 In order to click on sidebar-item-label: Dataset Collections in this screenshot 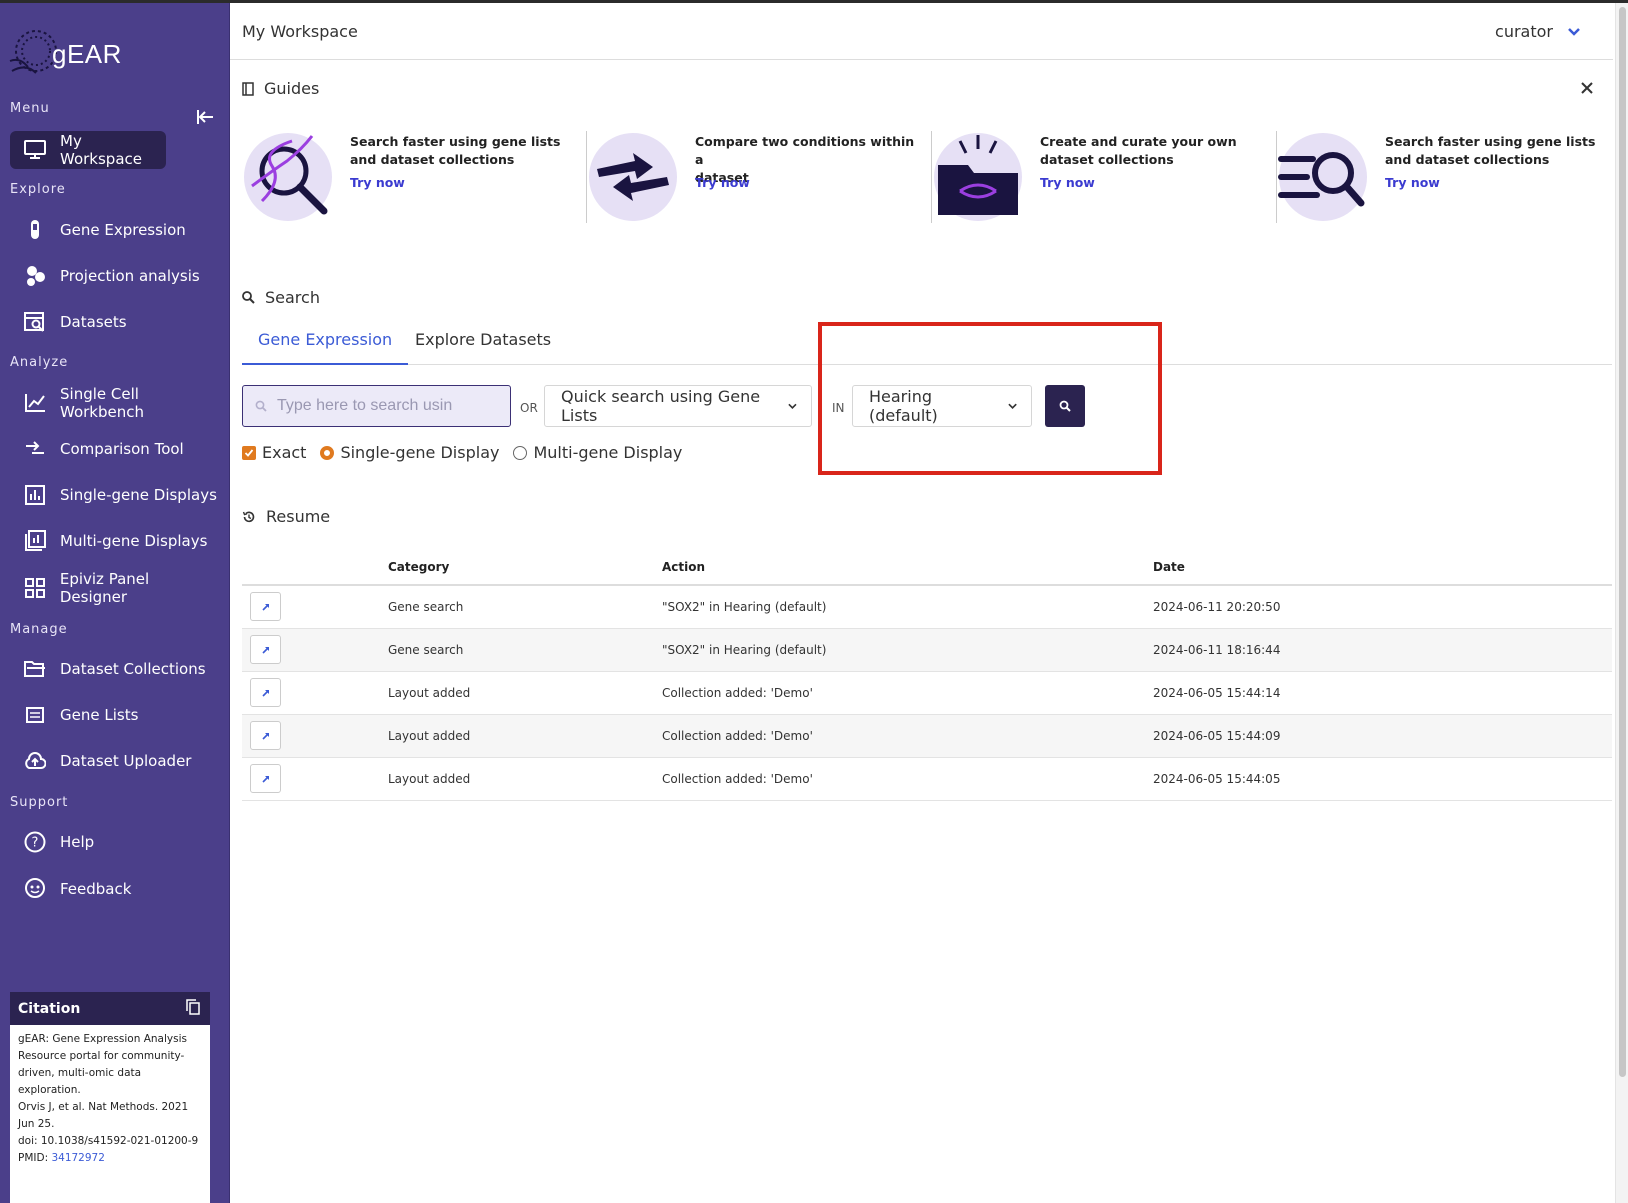, I will do `click(133, 669)`.